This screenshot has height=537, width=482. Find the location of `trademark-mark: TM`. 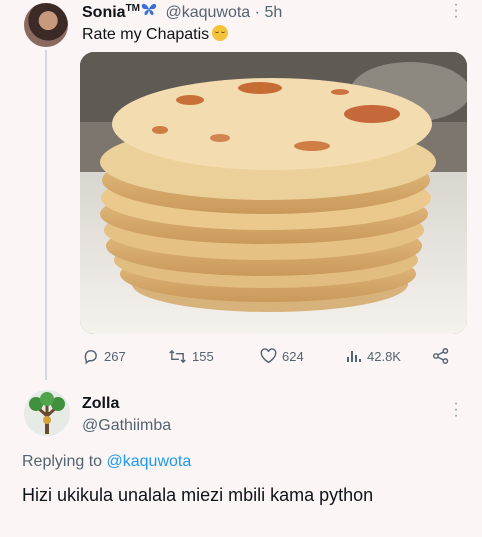

trademark-mark: TM is located at coordinates (133, 8).